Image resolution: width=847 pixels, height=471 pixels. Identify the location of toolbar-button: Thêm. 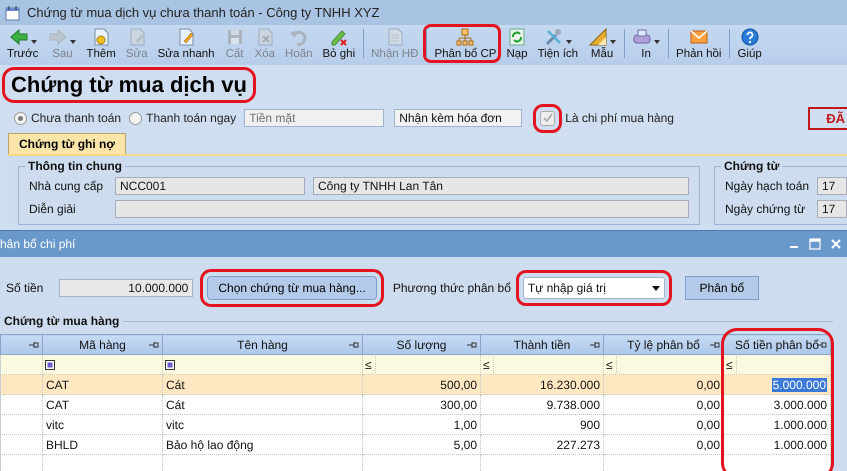
(101, 43).